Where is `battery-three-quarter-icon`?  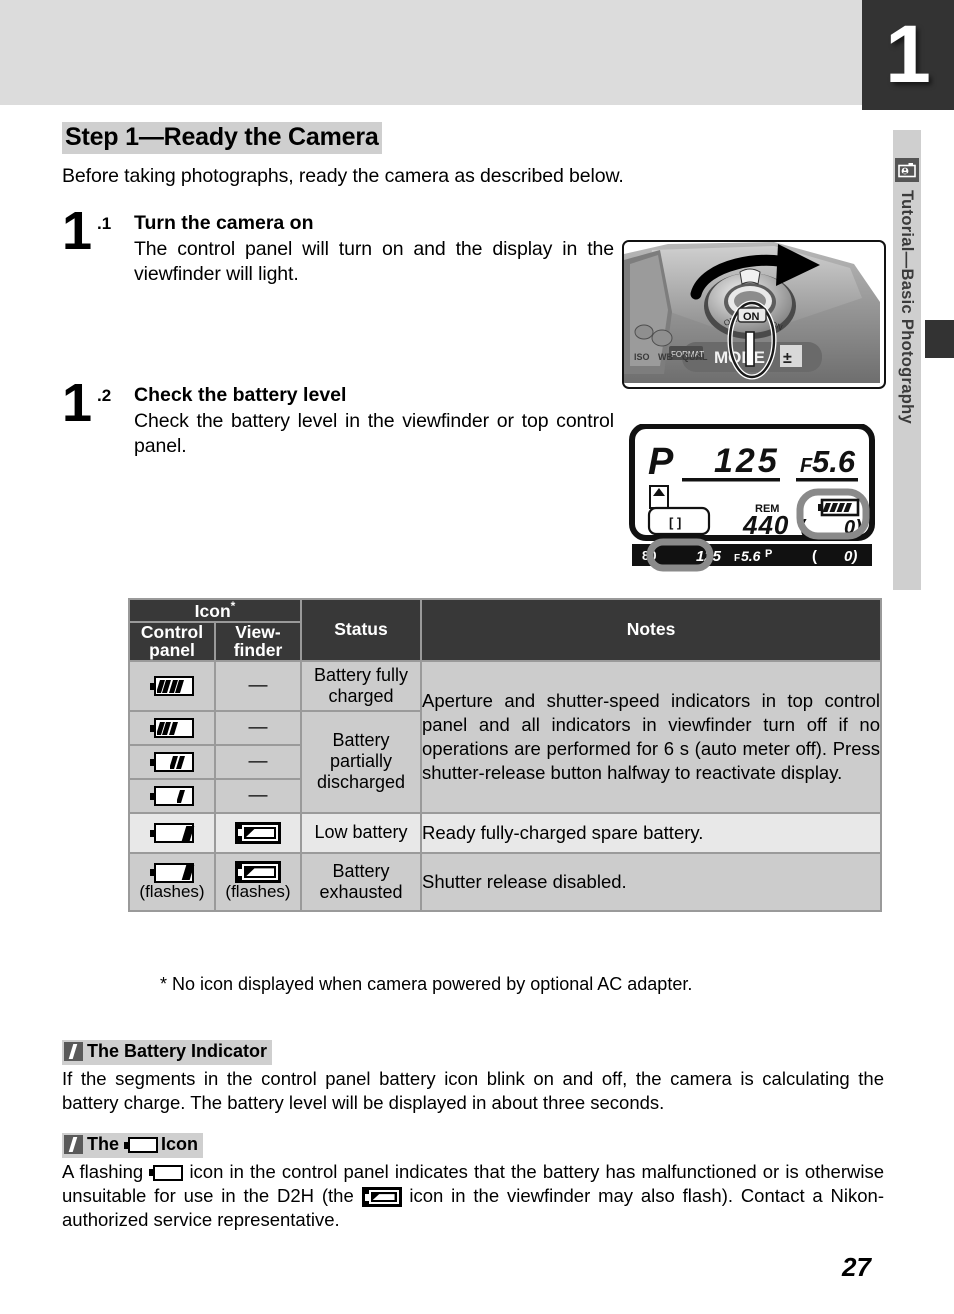
battery-three-quarter-icon is located at coordinates (172, 727).